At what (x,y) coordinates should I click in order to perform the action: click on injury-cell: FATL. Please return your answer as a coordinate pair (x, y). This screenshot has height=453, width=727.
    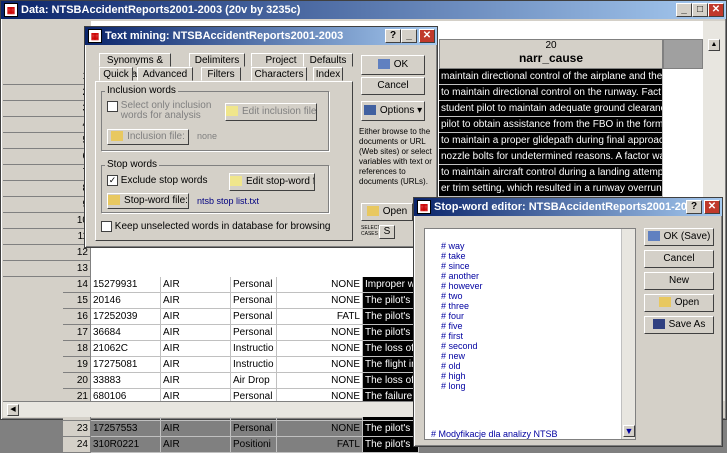
    Looking at the image, I should click on (320, 317).